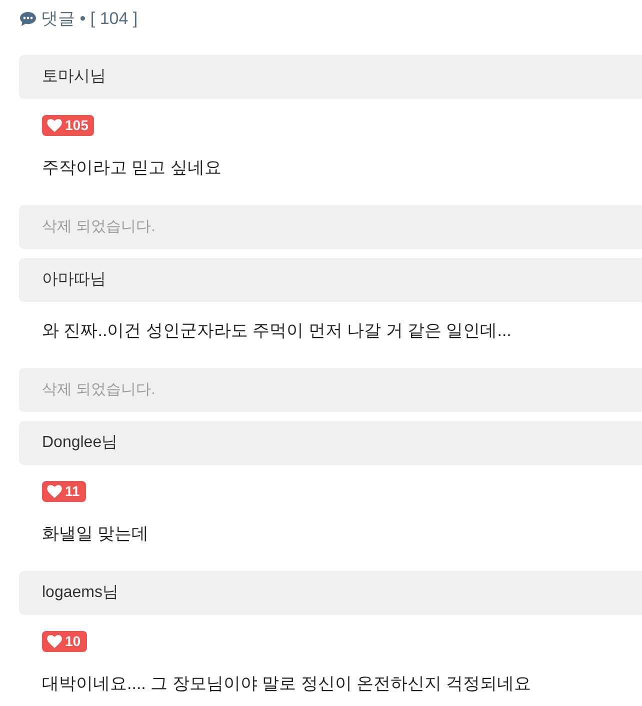 The image size is (642, 706). Describe the element at coordinates (89, 19) in the screenshot. I see `comment-count-heading: 댓글 • [ 104 ]` at that location.